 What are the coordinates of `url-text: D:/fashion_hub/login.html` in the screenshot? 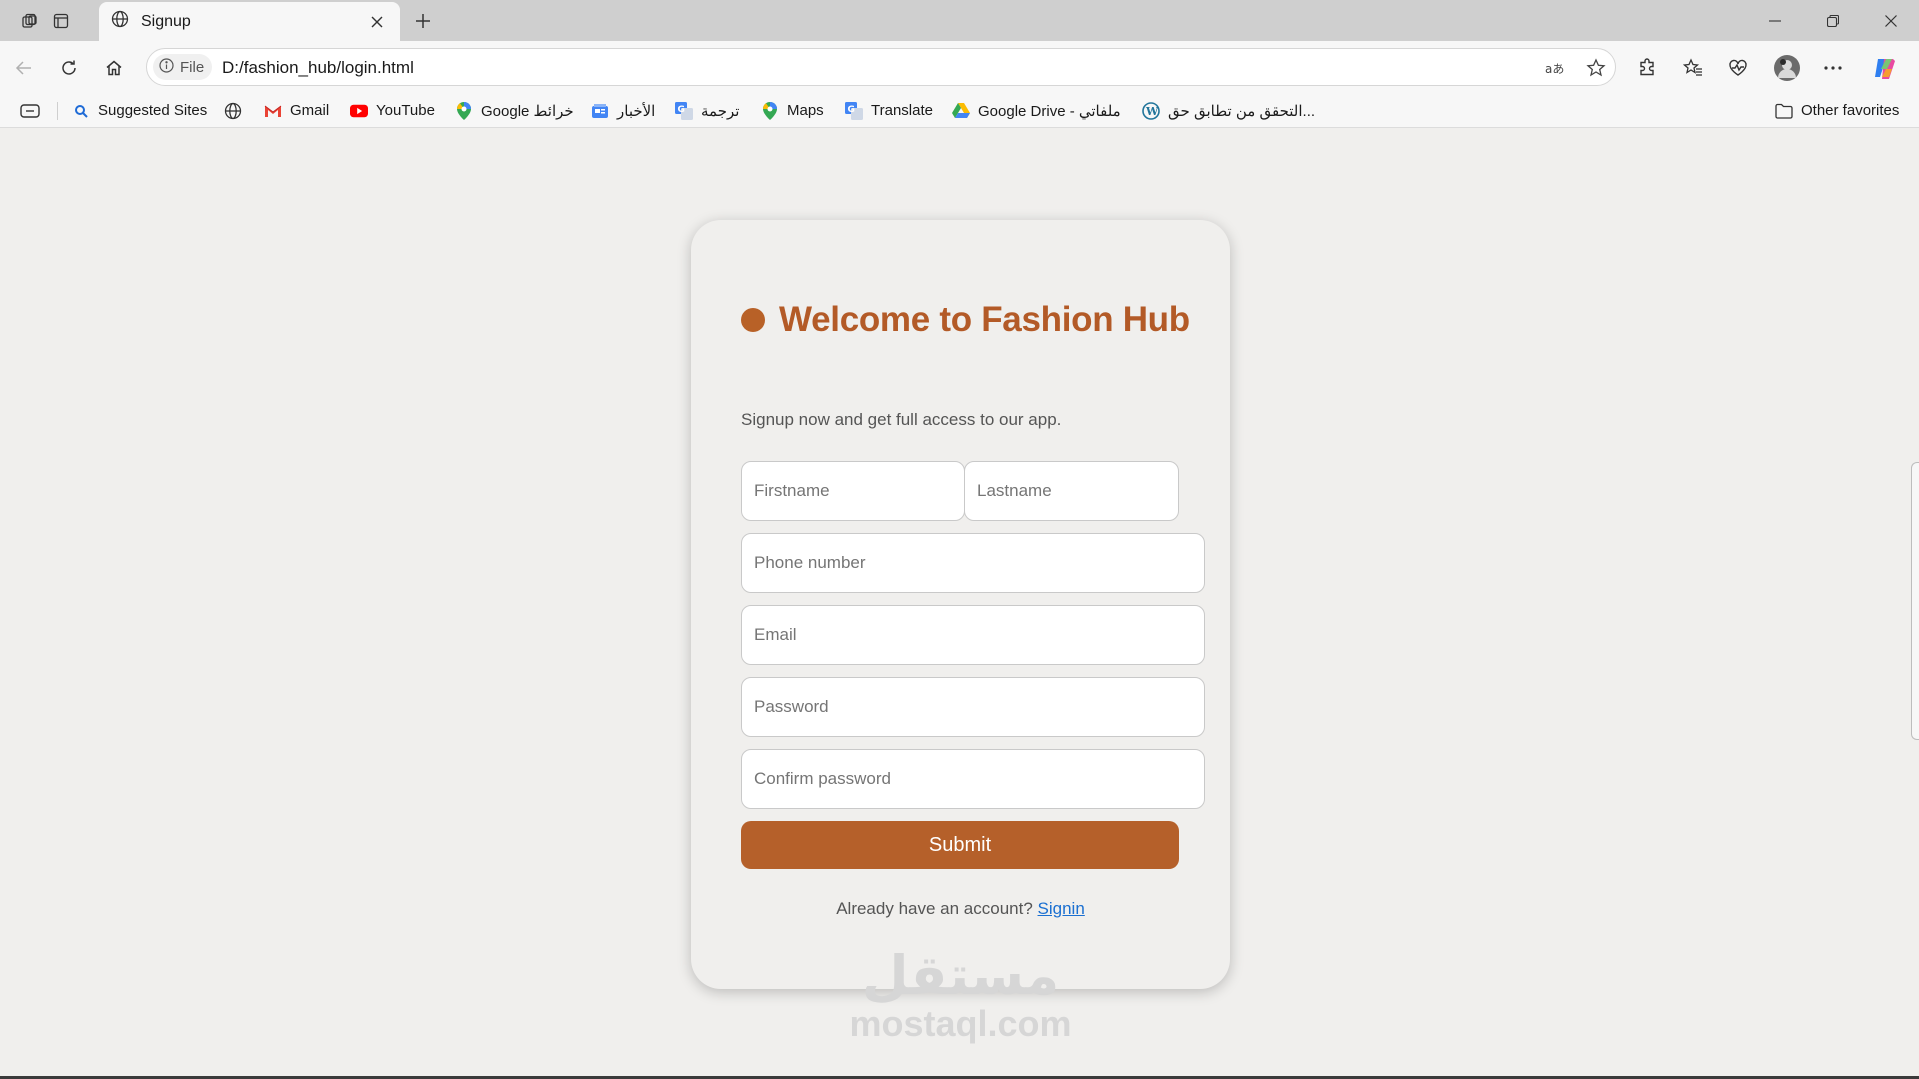 It's located at (318, 68).